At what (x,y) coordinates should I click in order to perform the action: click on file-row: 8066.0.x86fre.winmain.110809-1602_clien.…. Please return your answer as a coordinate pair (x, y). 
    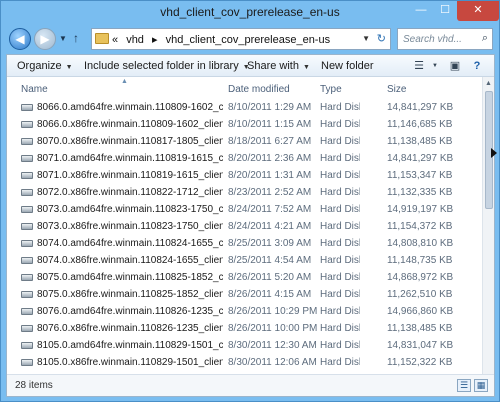
    Looking at the image, I should click on (244, 124).